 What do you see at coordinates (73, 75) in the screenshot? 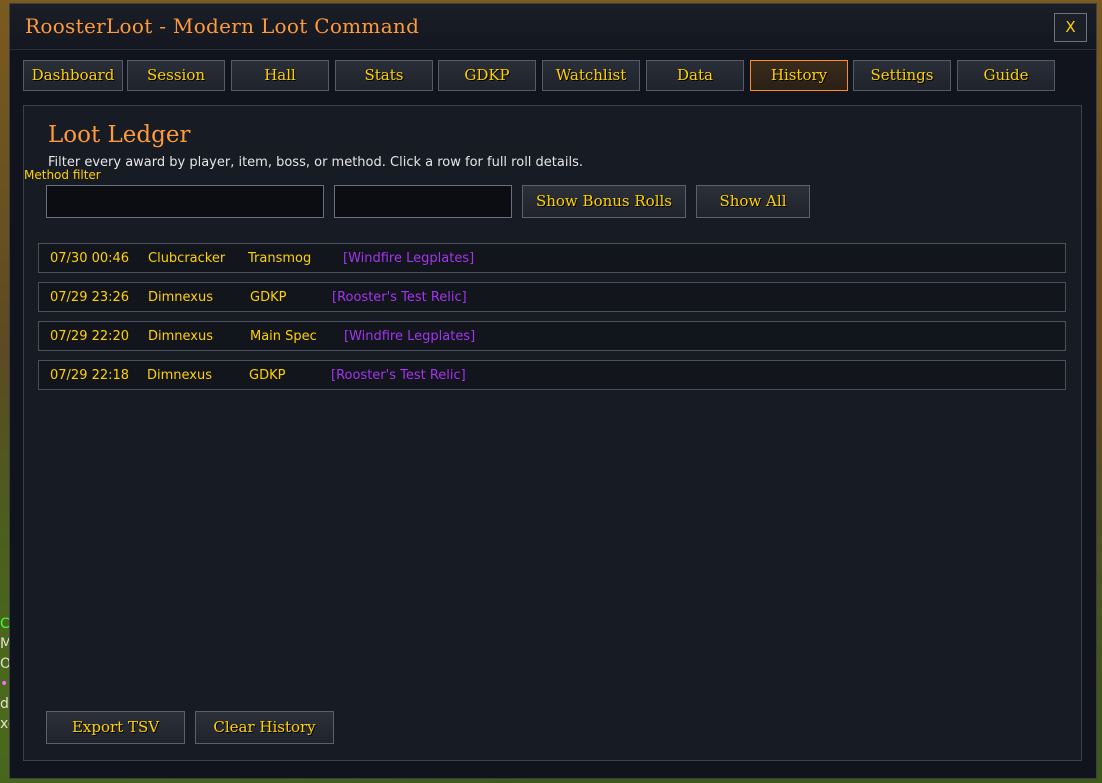
I see `tab-dashboard: Dashboard` at bounding box center [73, 75].